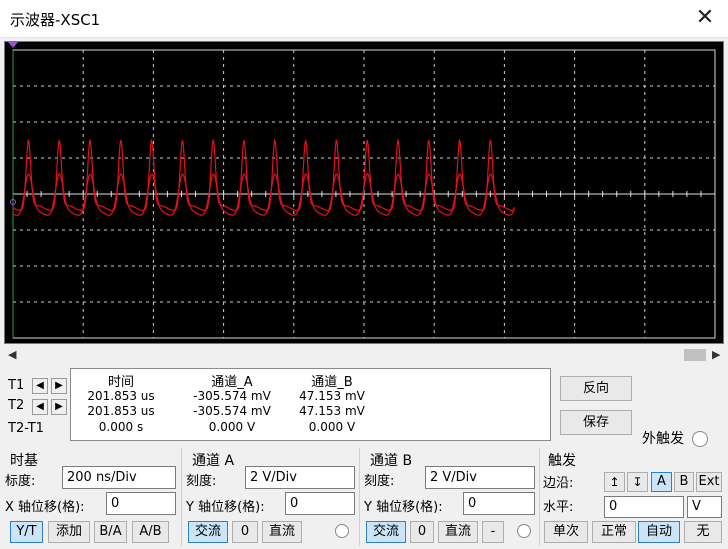  I want to click on trigger-level-unit: V, so click(704, 507).